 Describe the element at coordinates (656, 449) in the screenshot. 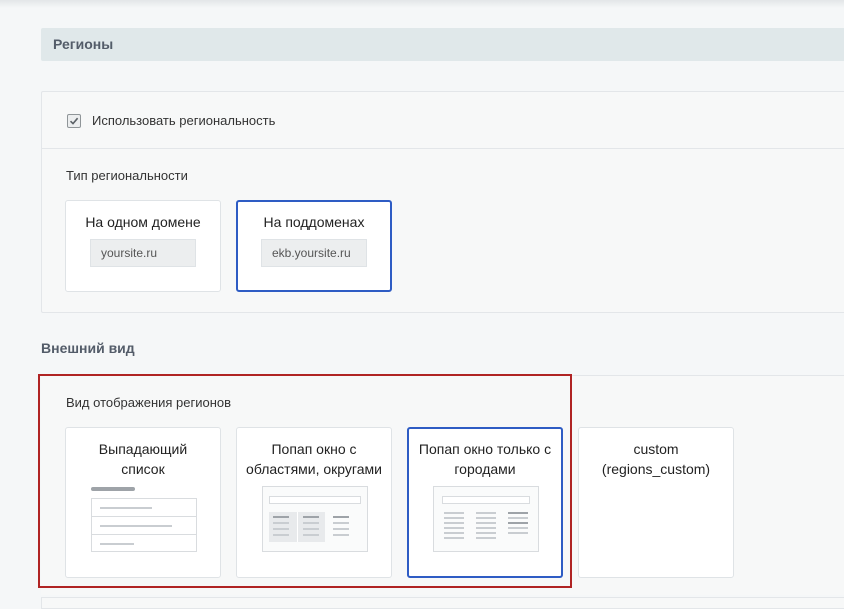

I see `option-custom-title-line1: custom` at that location.